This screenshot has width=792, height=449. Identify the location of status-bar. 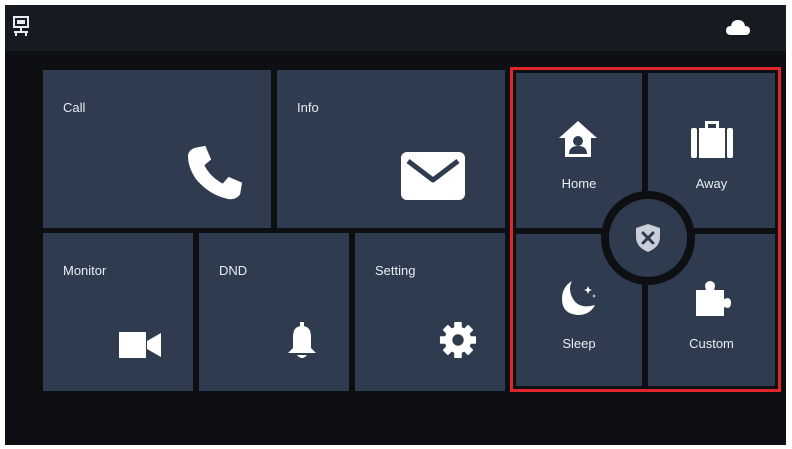
(395, 28).